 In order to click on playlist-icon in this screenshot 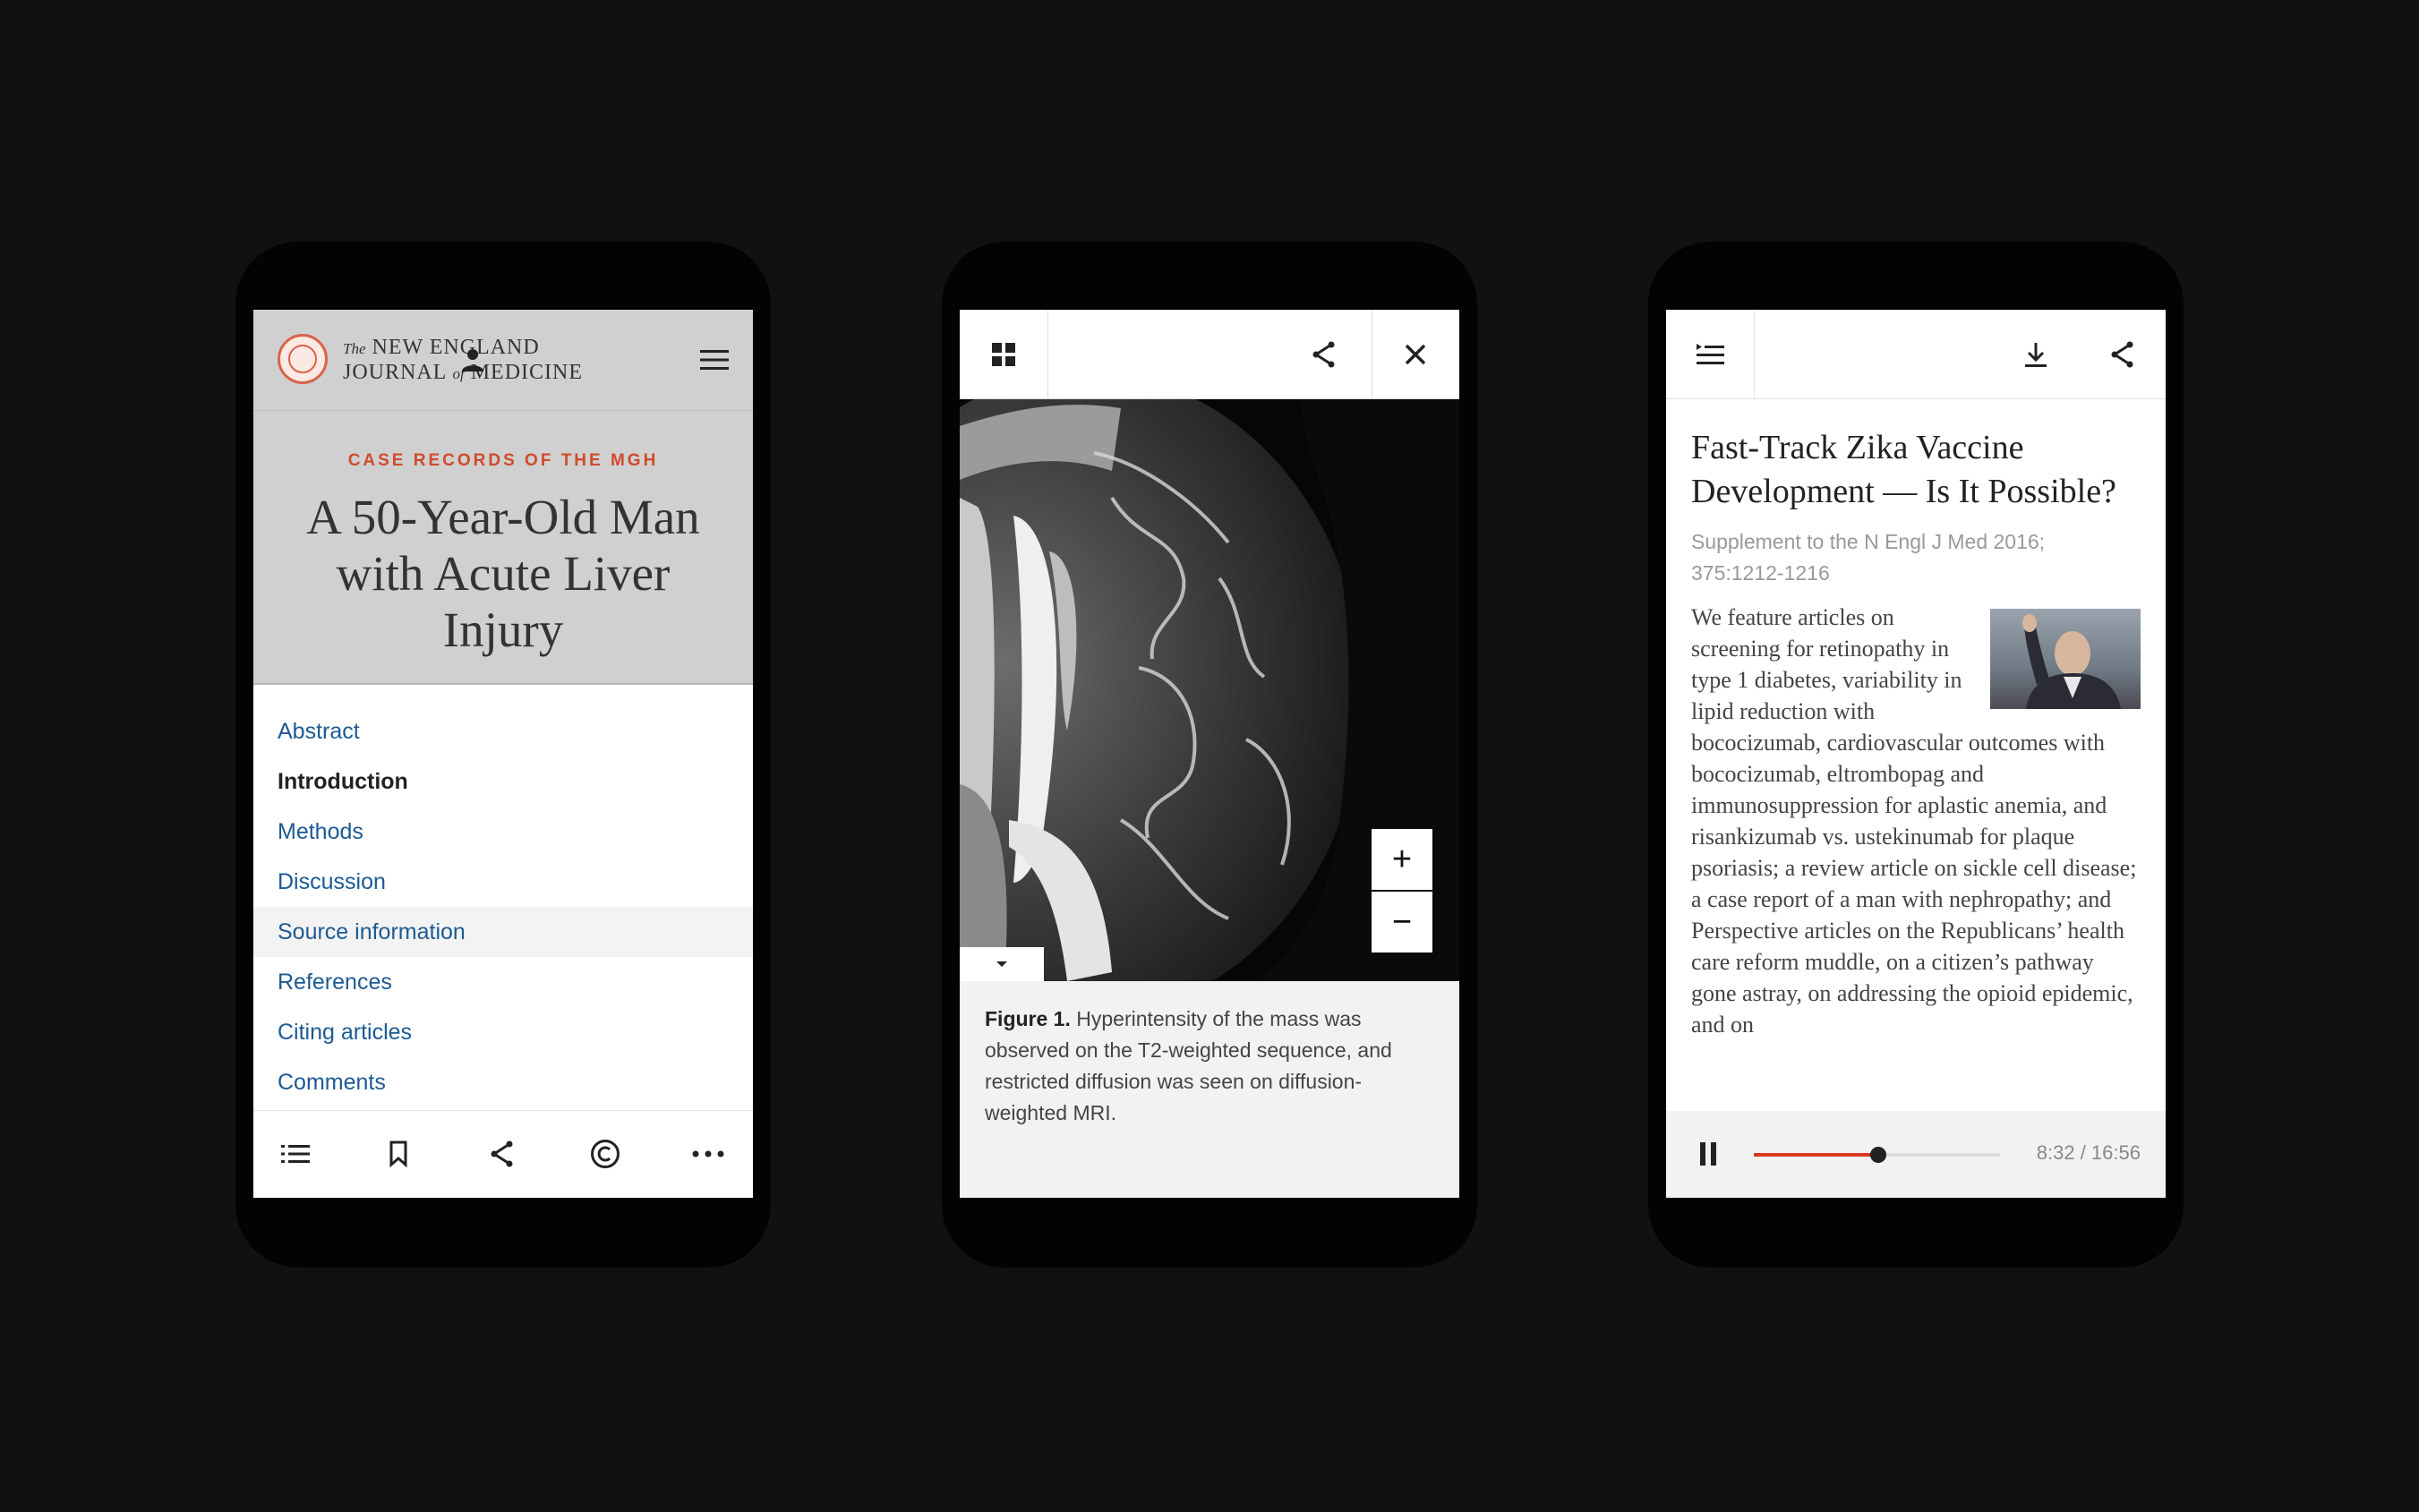, I will do `click(1710, 354)`.